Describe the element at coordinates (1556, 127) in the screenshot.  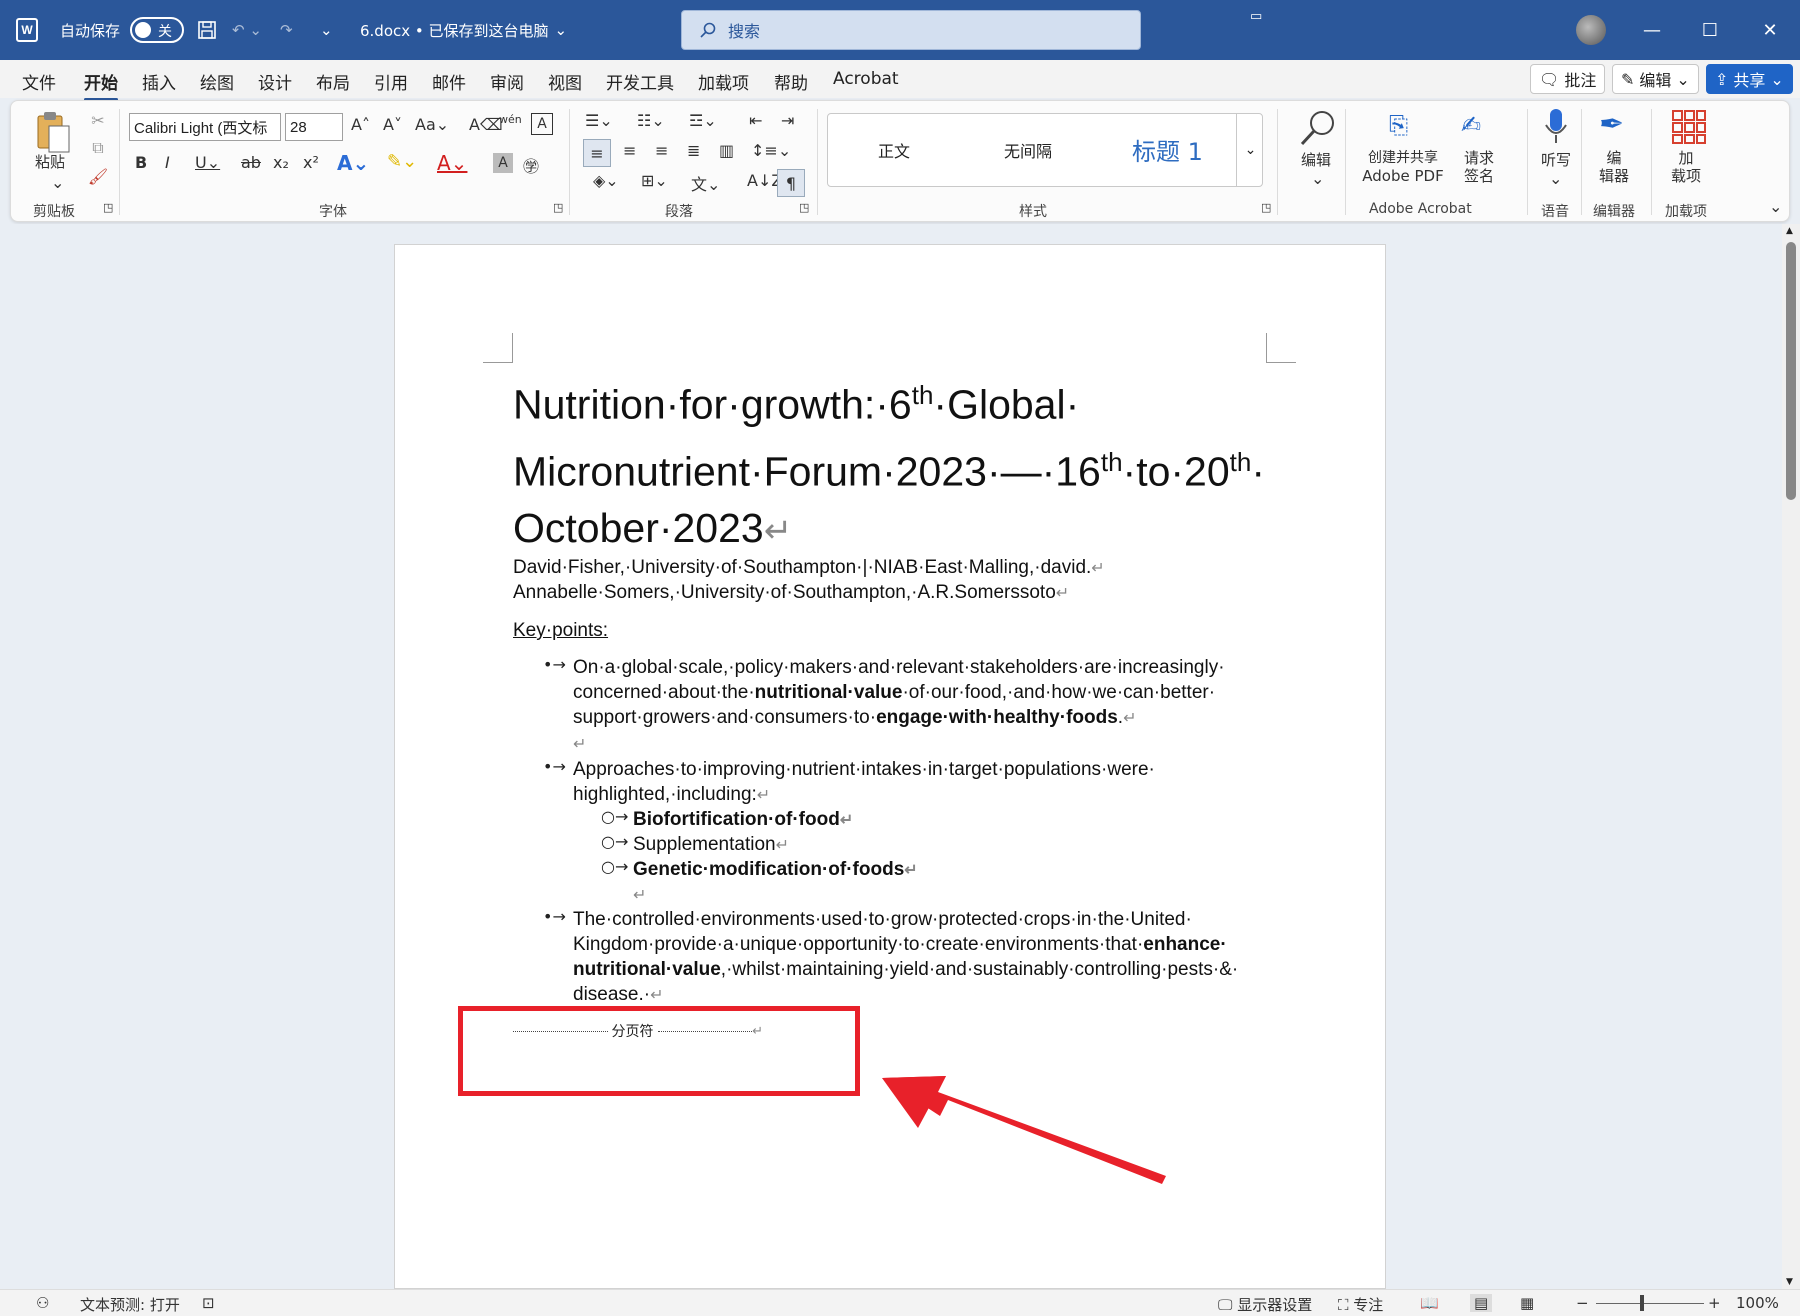
I see `microphone-icon` at that location.